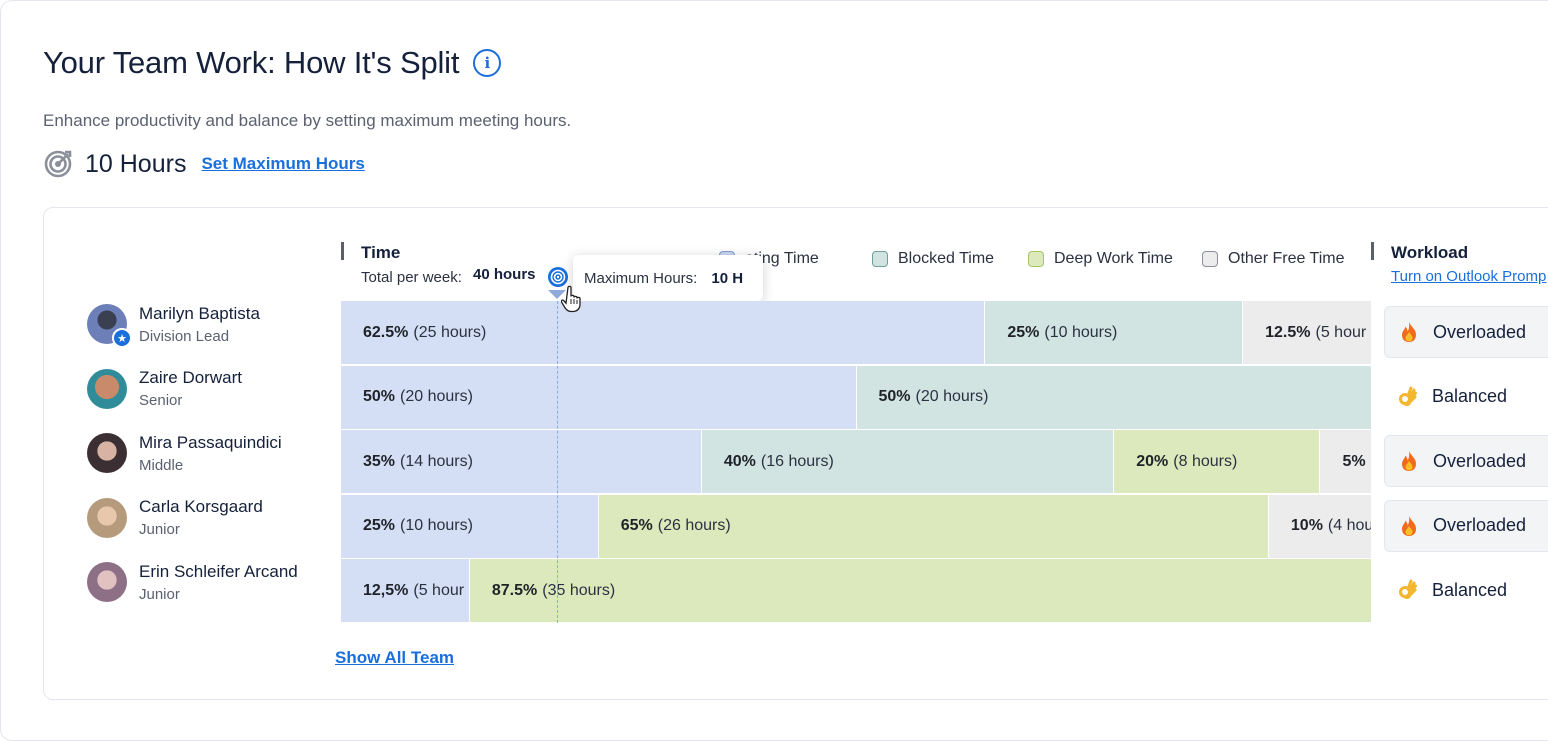 The width and height of the screenshot is (1548, 742). I want to click on member-role: Middle, so click(161, 465).